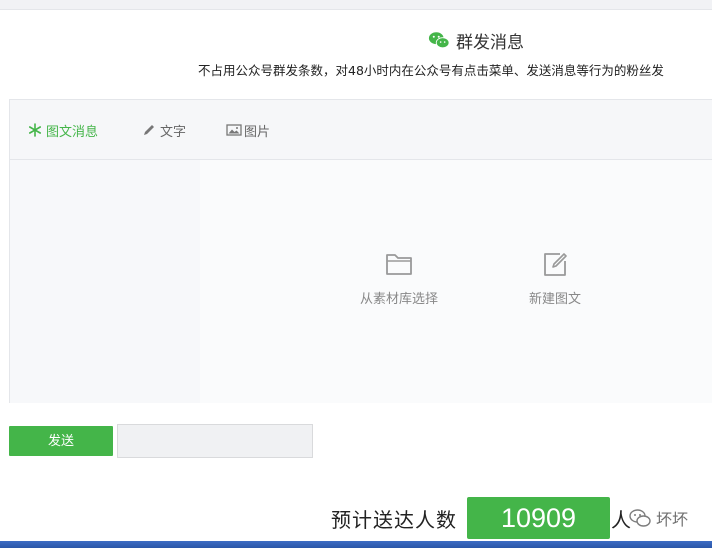  Describe the element at coordinates (640, 518) in the screenshot. I see `wechat-watermark-icon` at that location.